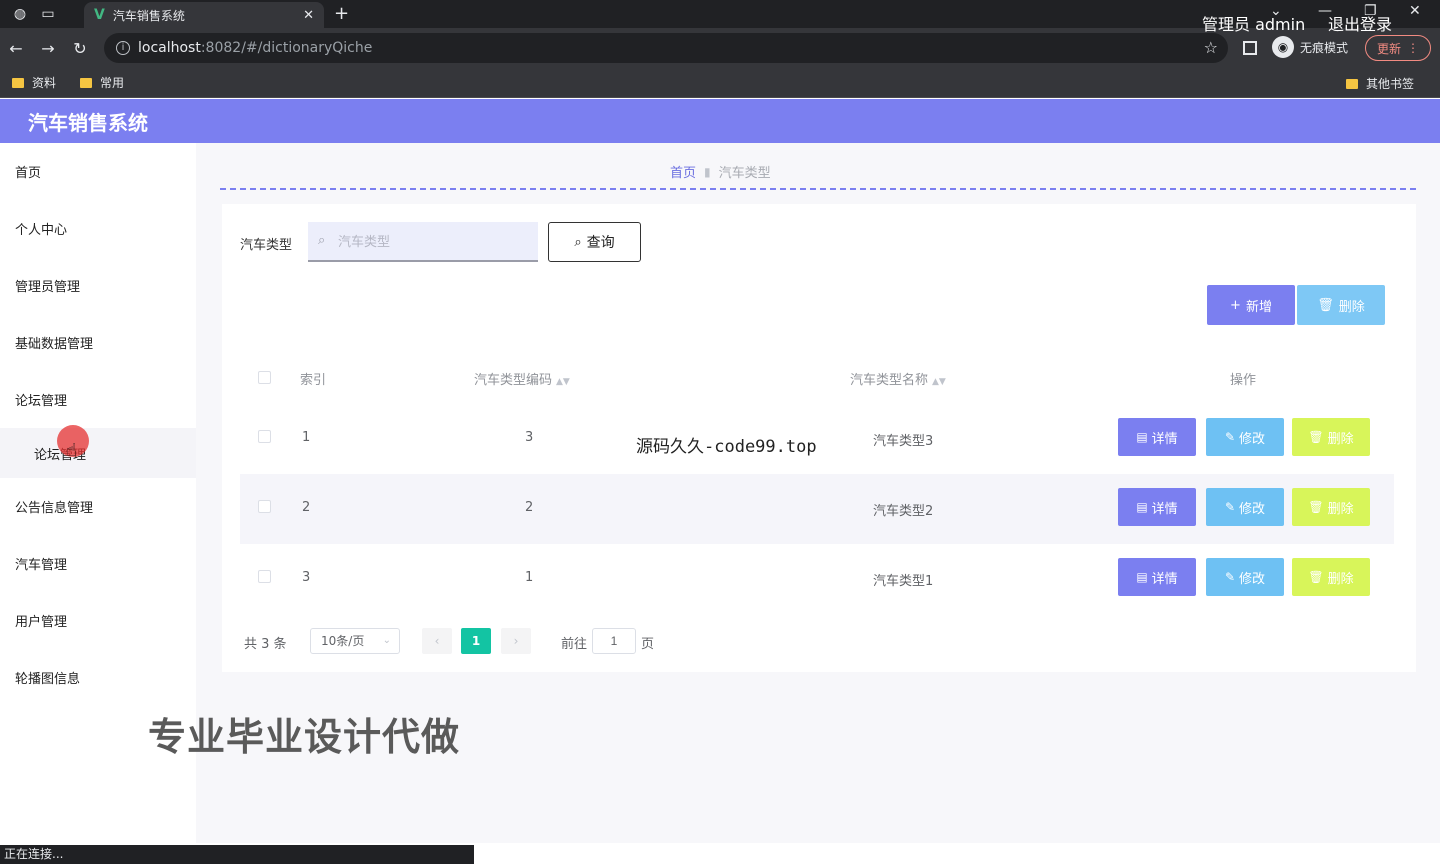  I want to click on update-button: 更新 ⋮, so click(1398, 48).